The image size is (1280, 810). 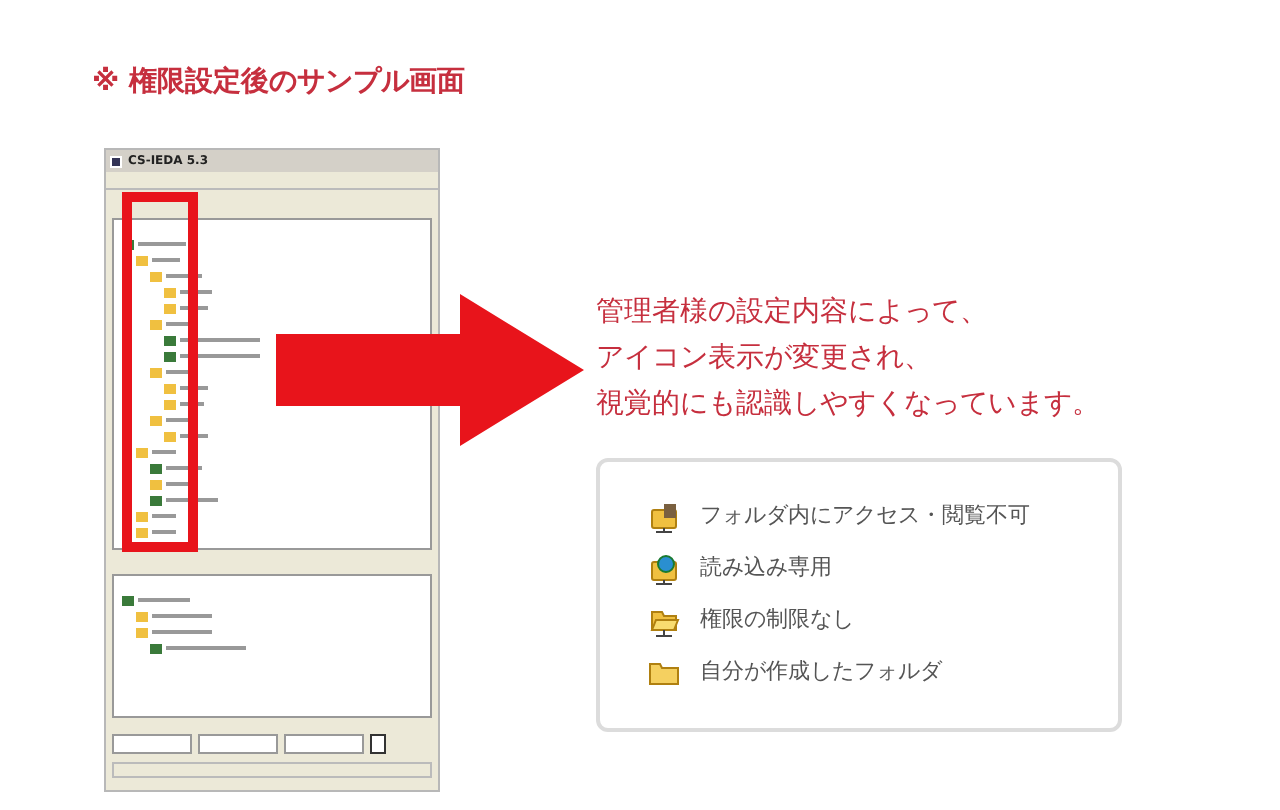 What do you see at coordinates (430, 370) in the screenshot?
I see `arrow-icon` at bounding box center [430, 370].